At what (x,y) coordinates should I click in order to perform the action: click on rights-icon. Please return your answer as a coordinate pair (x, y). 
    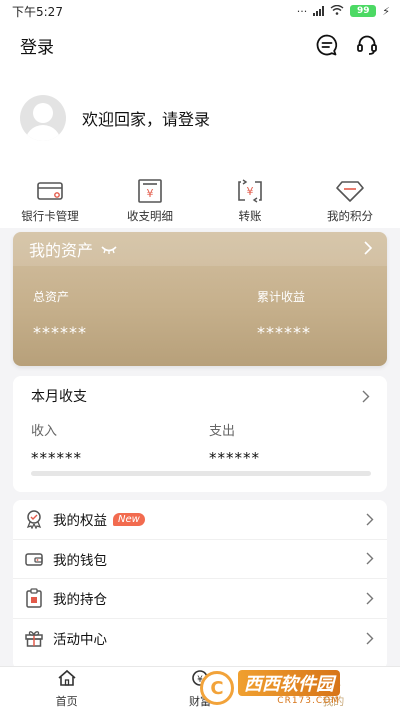
    Looking at the image, I should click on (34, 519).